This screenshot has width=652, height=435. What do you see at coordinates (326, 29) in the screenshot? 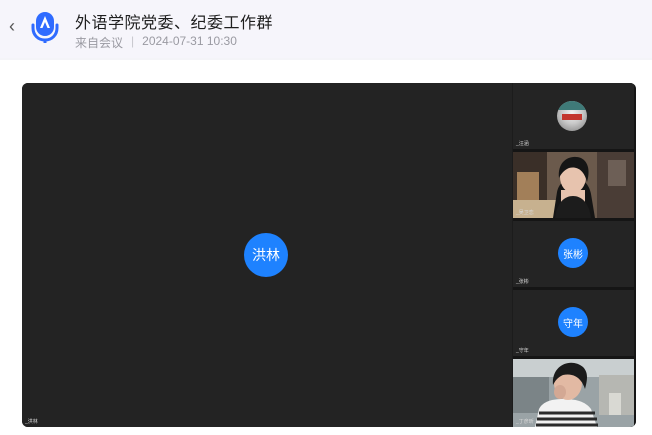
I see `chat-header: ‹ 外语学院党委、纪委工作群 来自会议 | 2024-07-31 10:30` at bounding box center [326, 29].